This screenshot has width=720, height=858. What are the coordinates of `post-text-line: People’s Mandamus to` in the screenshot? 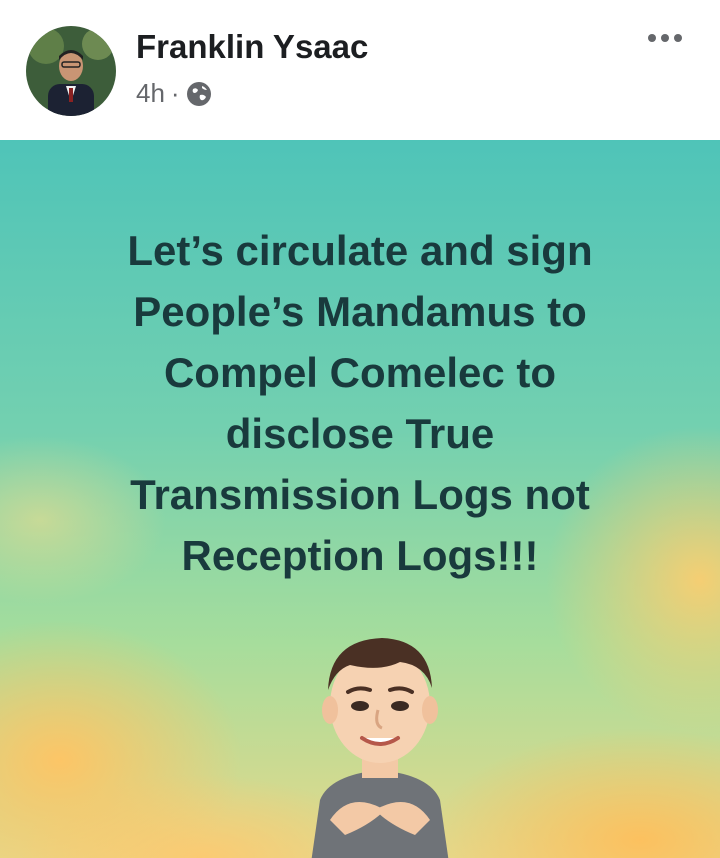 It's located at (360, 311).